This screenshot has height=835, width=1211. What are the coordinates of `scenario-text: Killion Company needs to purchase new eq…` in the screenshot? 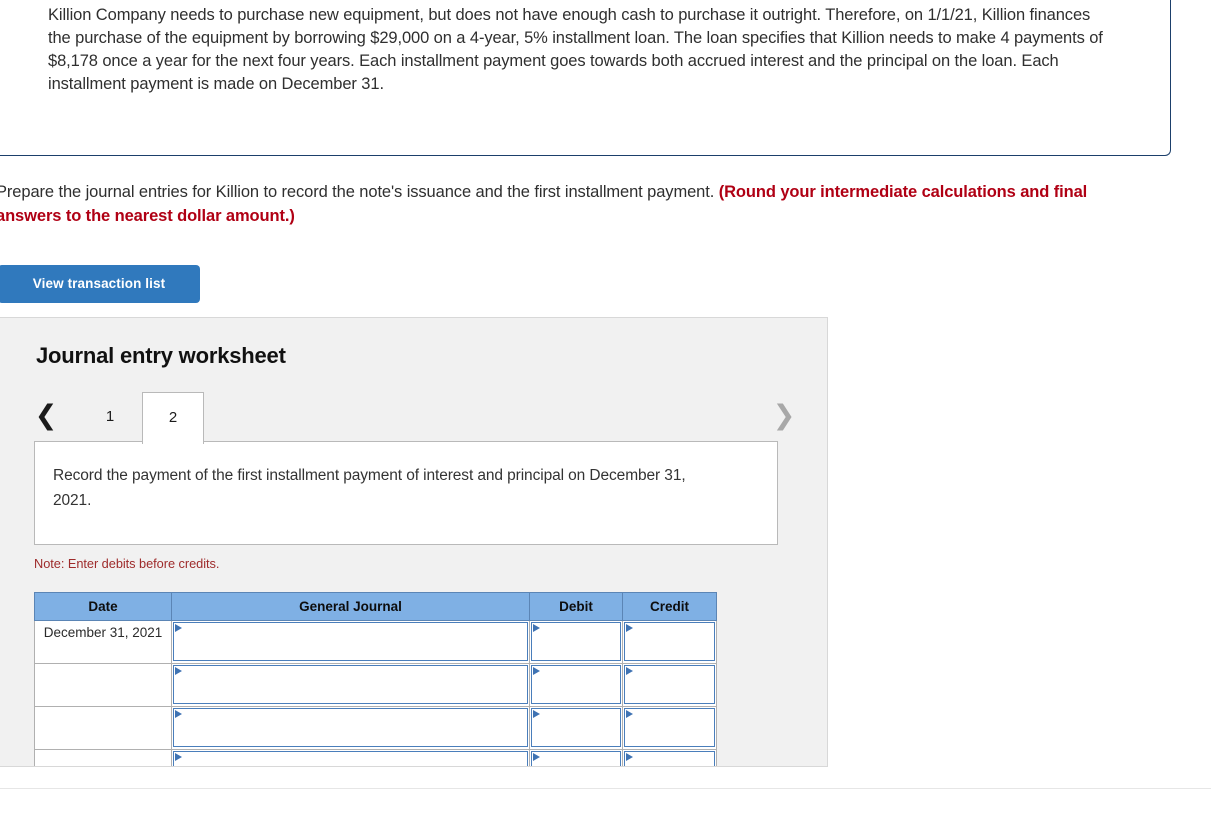 It's located at (575, 49).